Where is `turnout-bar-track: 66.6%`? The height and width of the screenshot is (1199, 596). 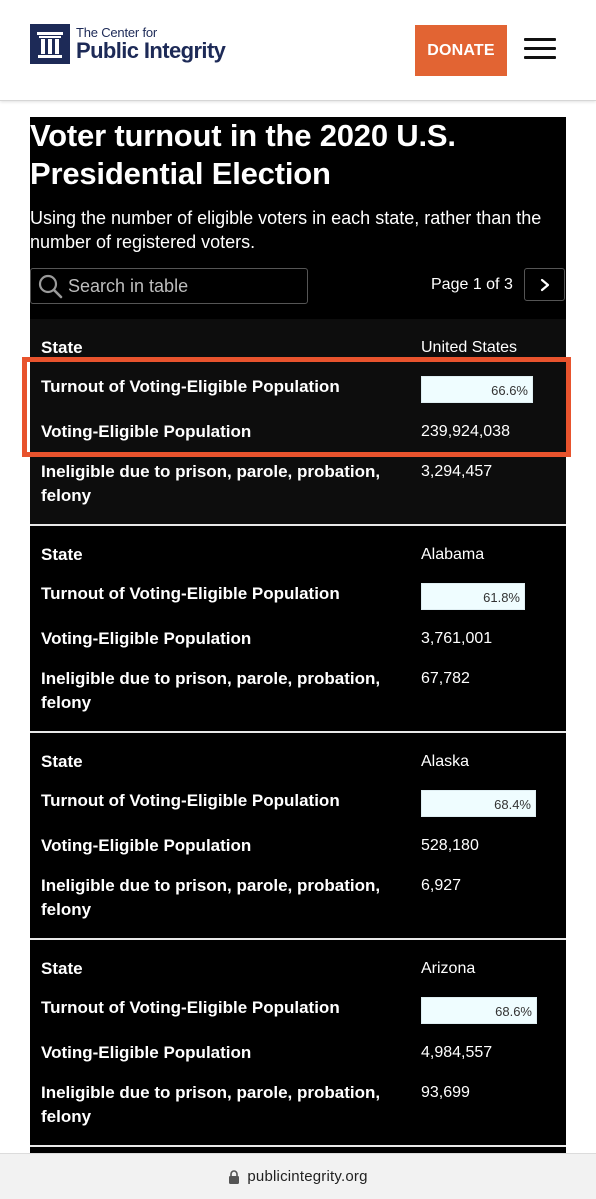 turnout-bar-track: 66.6% is located at coordinates (480, 389).